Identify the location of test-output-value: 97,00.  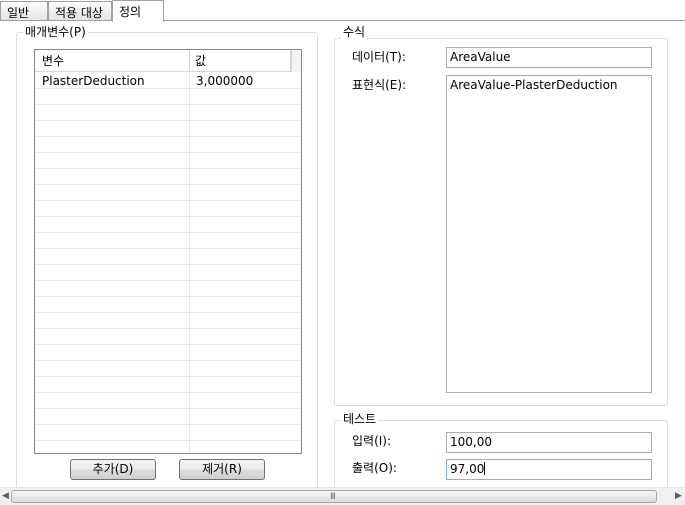
(467, 469).